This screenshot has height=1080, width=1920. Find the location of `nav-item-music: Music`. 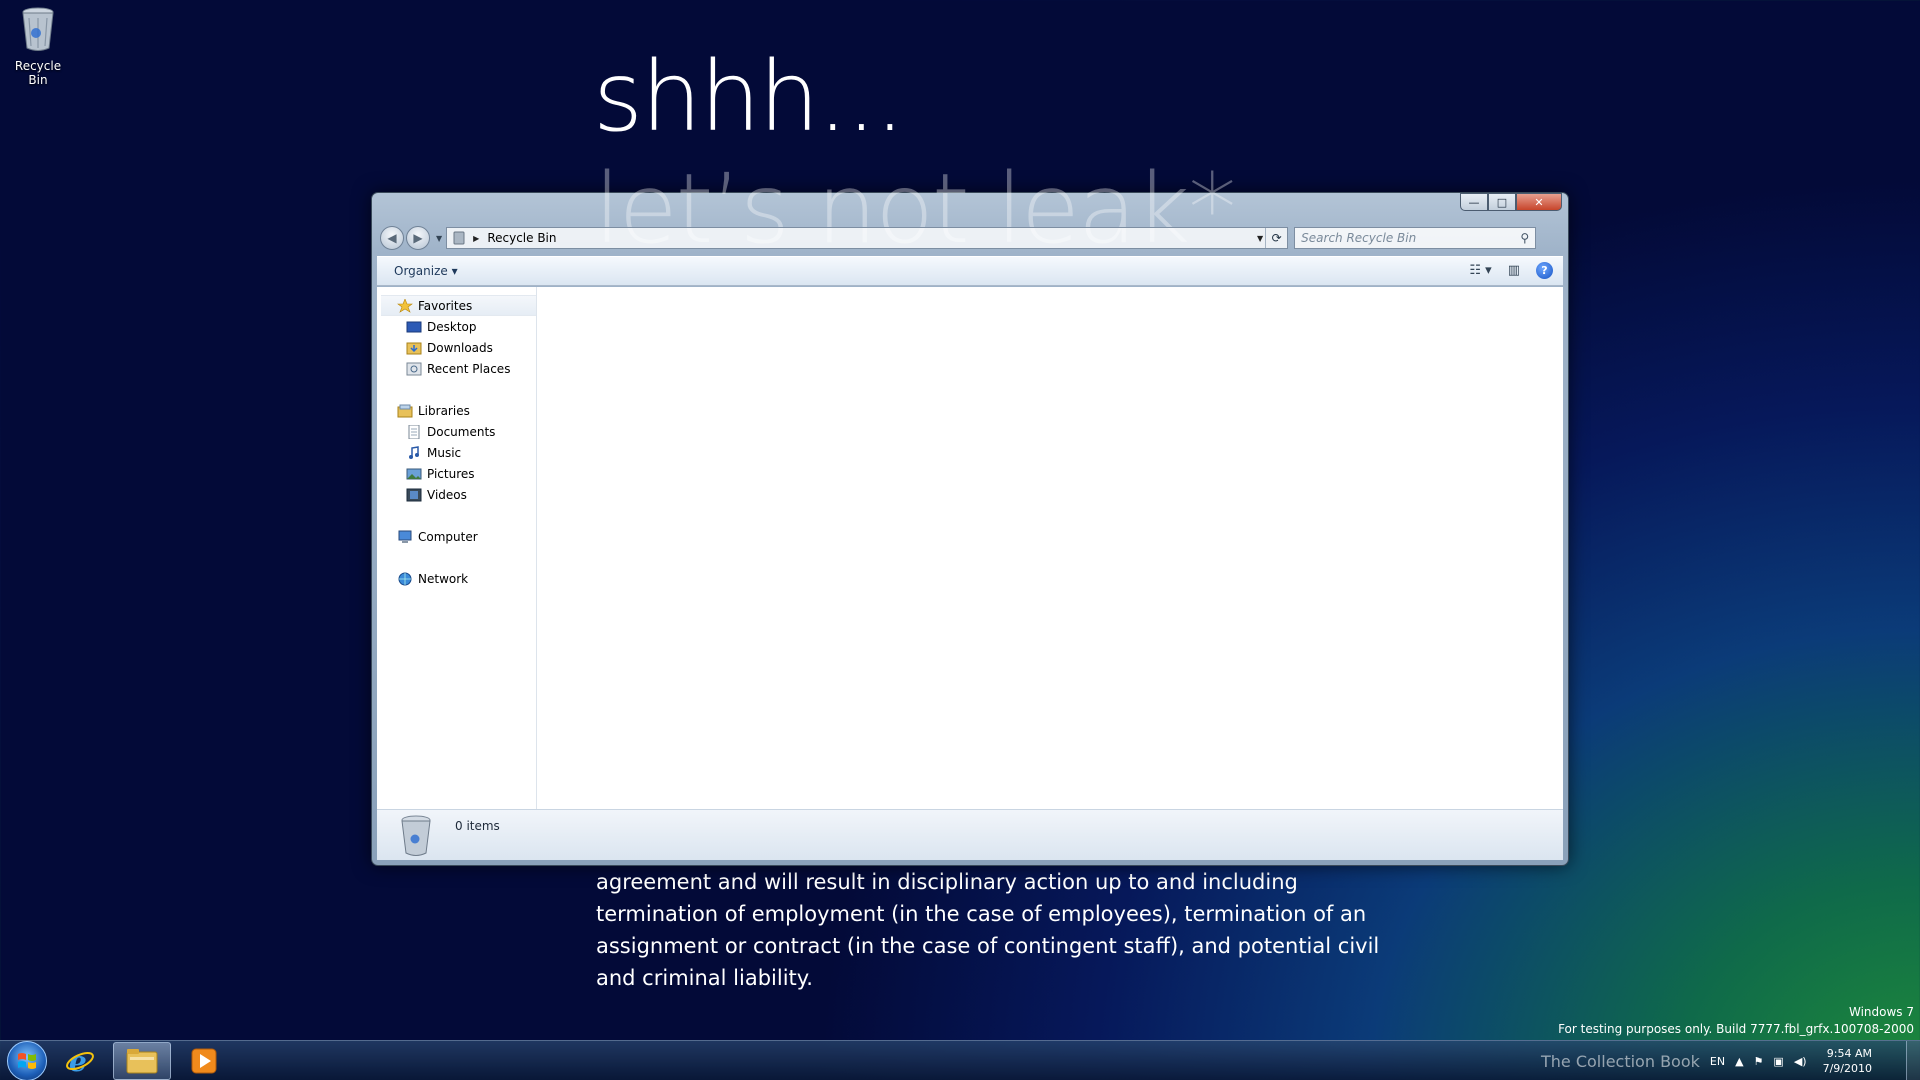

nav-item-music: Music is located at coordinates (456, 452).